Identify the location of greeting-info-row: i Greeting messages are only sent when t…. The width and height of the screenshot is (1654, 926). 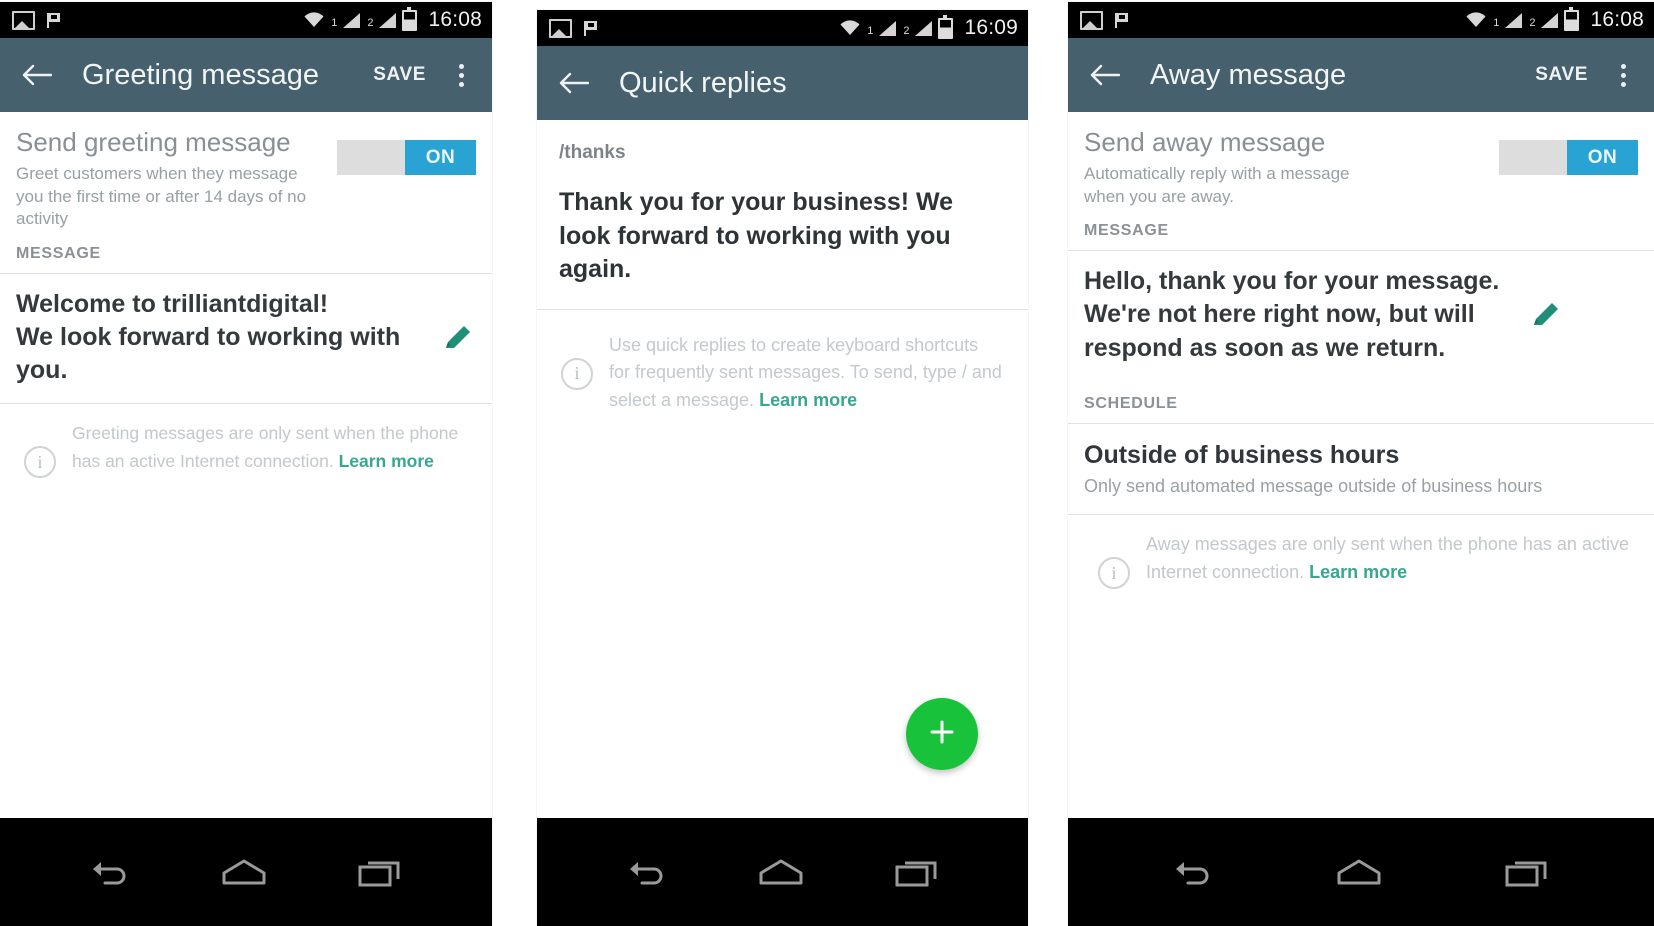
(246, 441).